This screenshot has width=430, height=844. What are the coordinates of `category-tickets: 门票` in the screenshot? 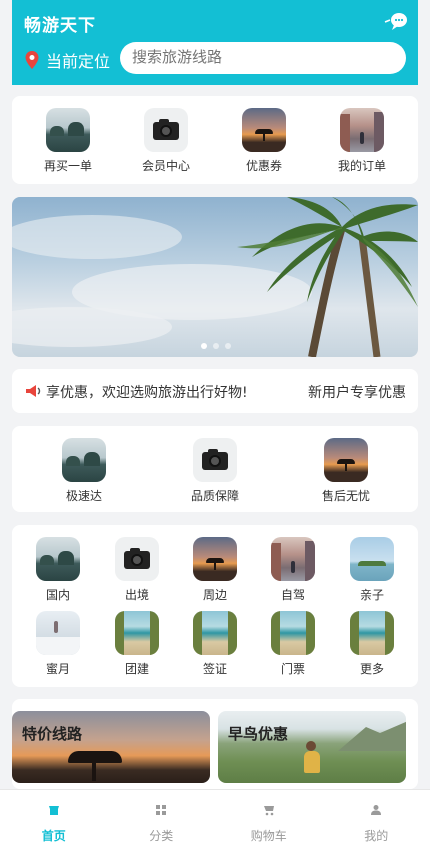 It's located at (293, 644).